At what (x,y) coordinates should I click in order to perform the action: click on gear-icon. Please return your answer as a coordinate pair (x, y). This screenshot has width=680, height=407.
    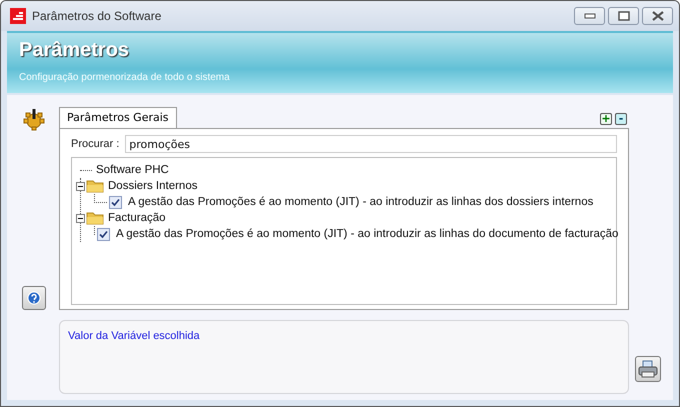
    Looking at the image, I should click on (34, 119).